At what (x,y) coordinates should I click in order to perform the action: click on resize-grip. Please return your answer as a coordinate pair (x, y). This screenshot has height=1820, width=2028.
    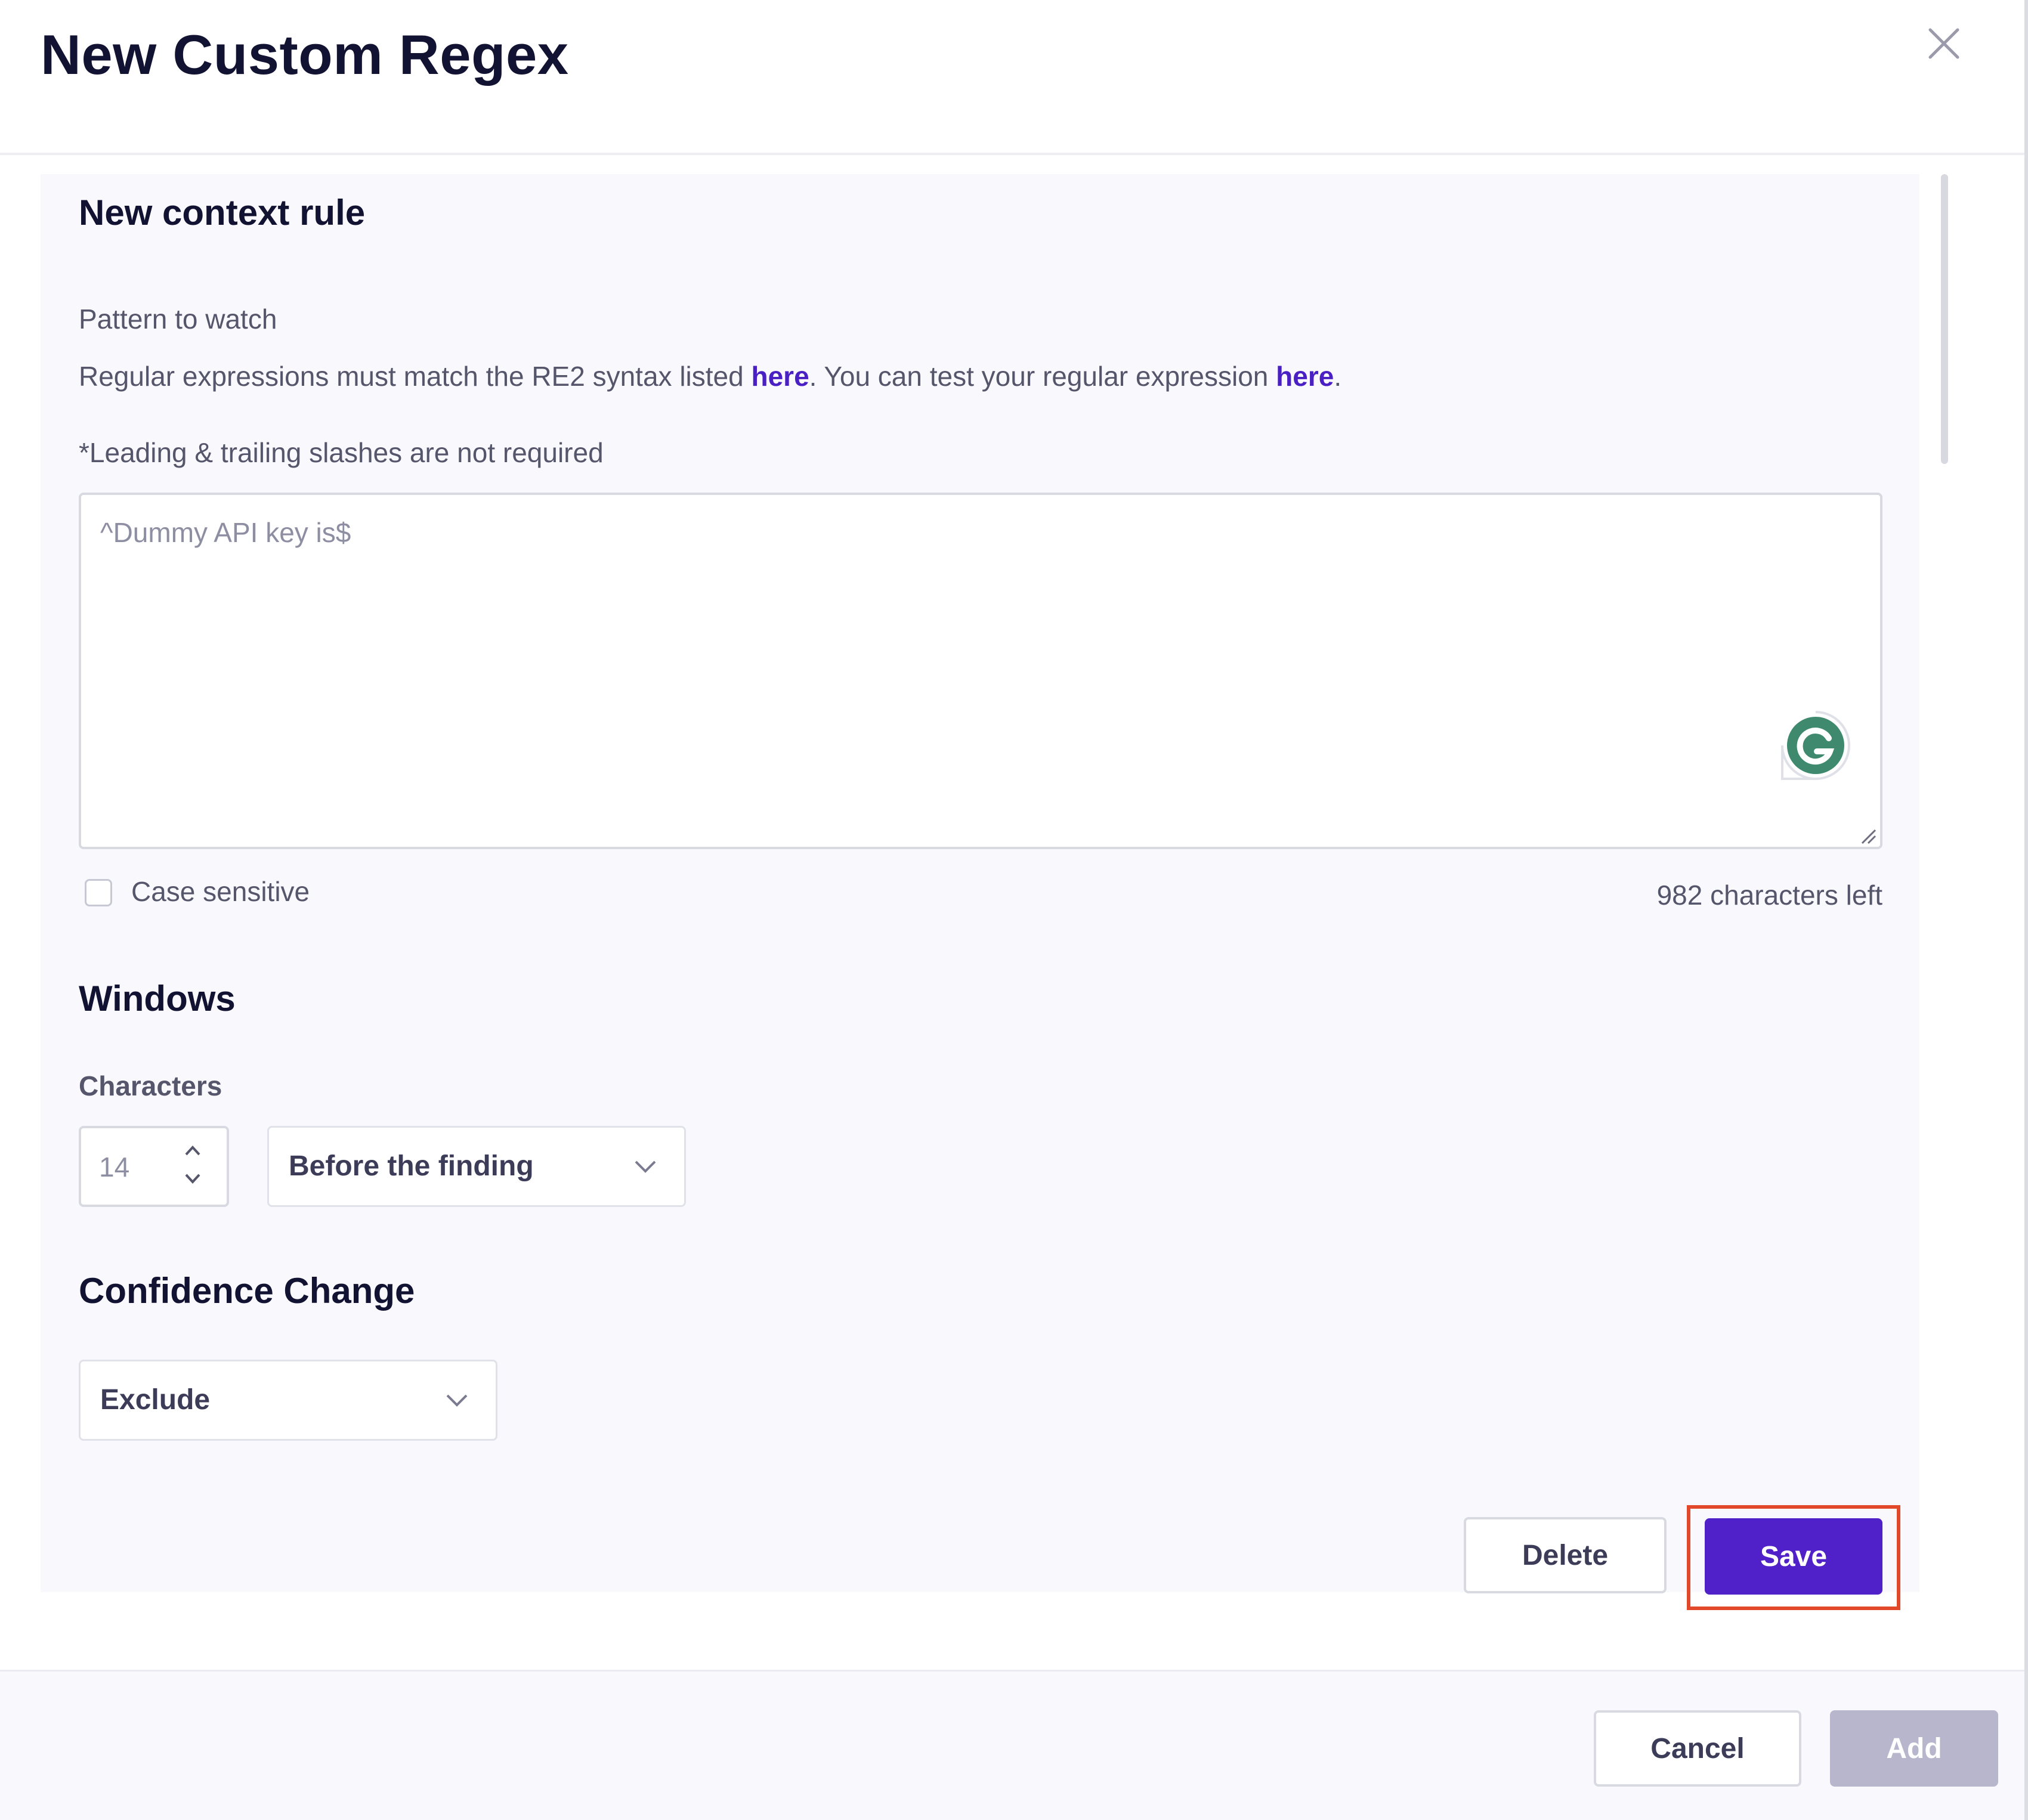
    Looking at the image, I should click on (1869, 837).